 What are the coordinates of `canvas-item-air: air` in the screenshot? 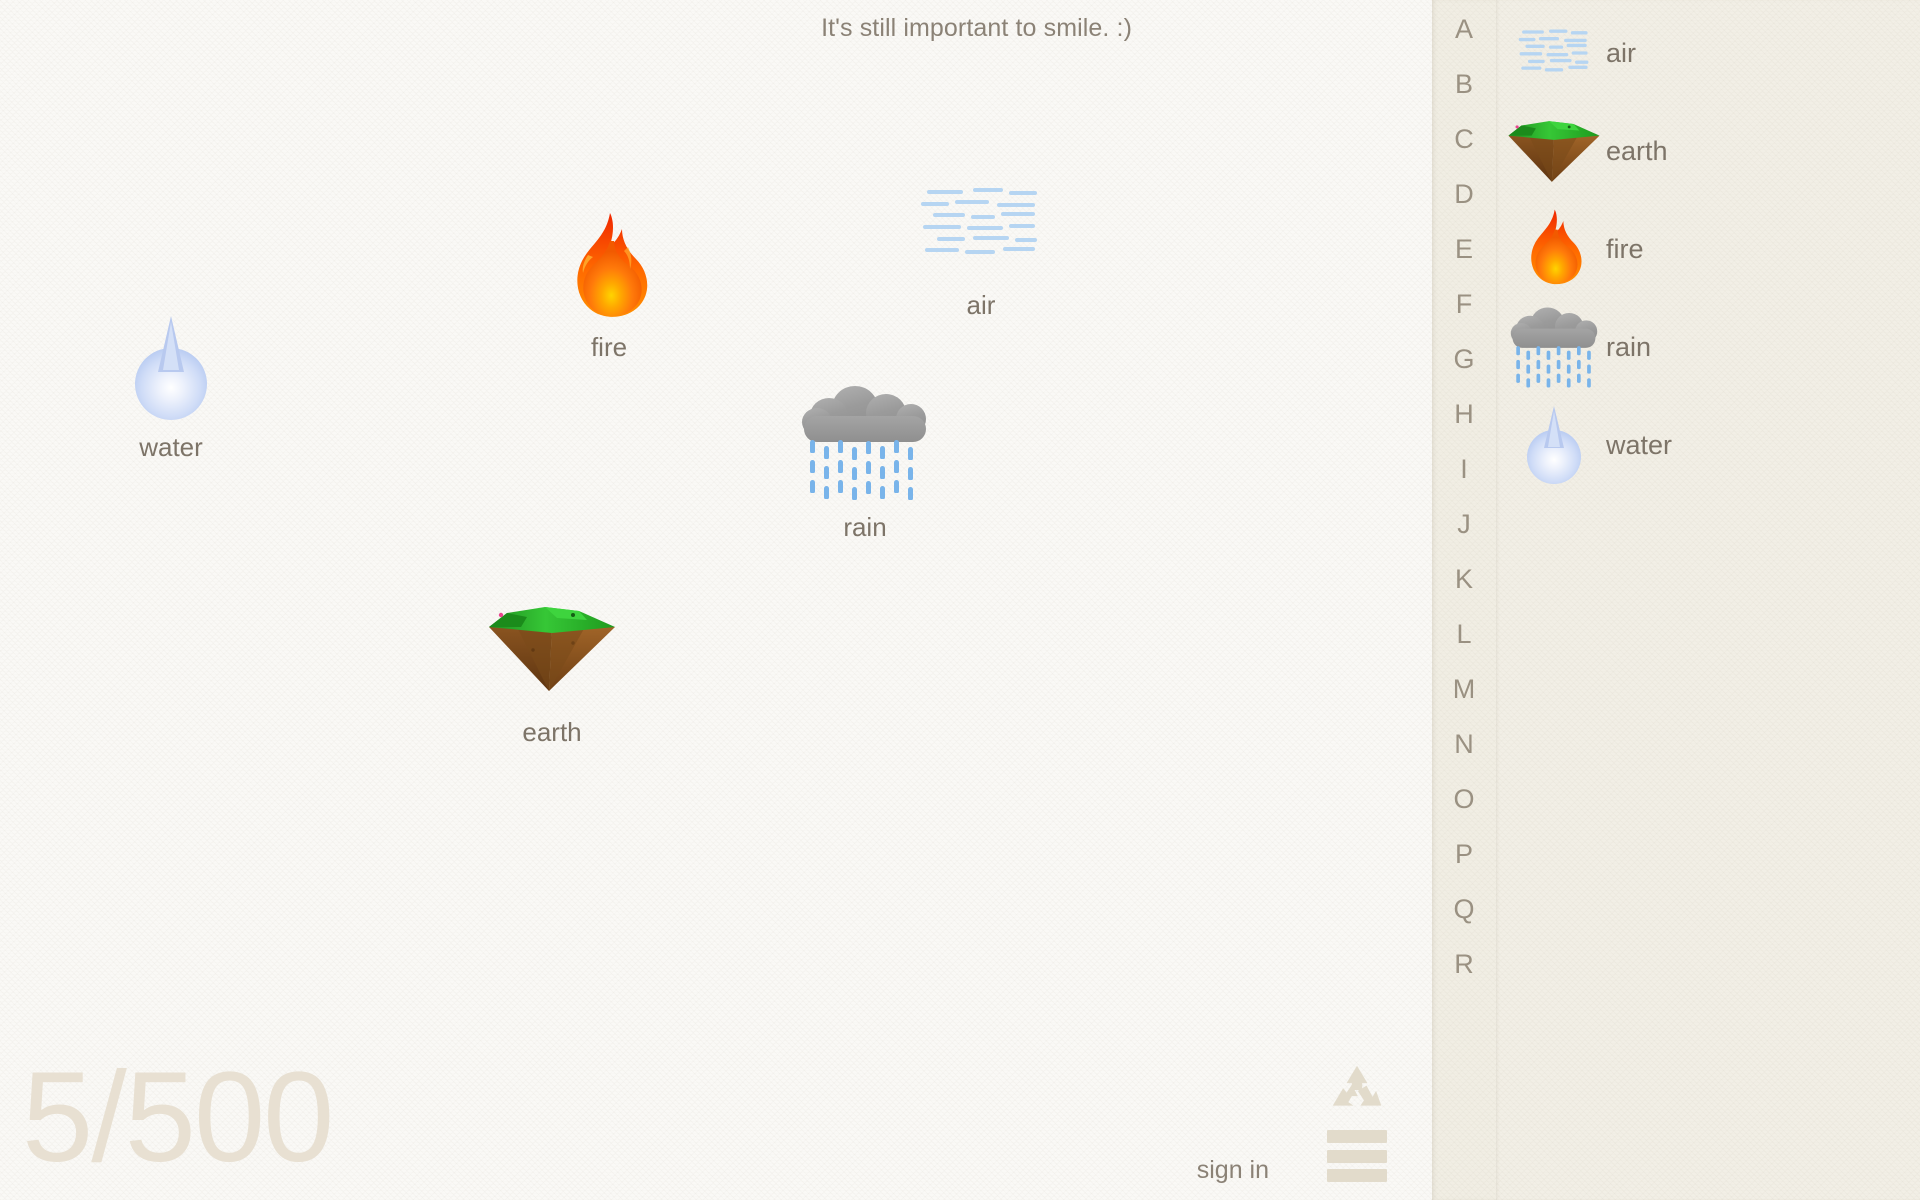 It's located at (981, 243).